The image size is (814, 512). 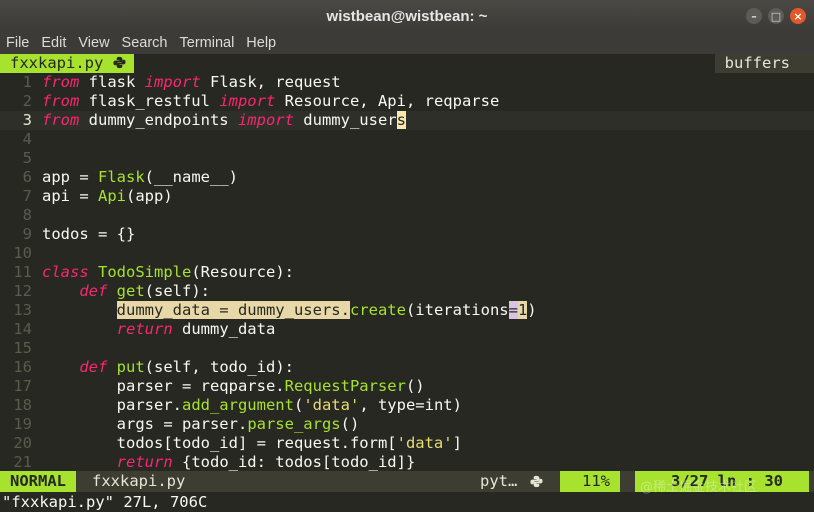 I want to click on code-line: 8, so click(x=407, y=215).